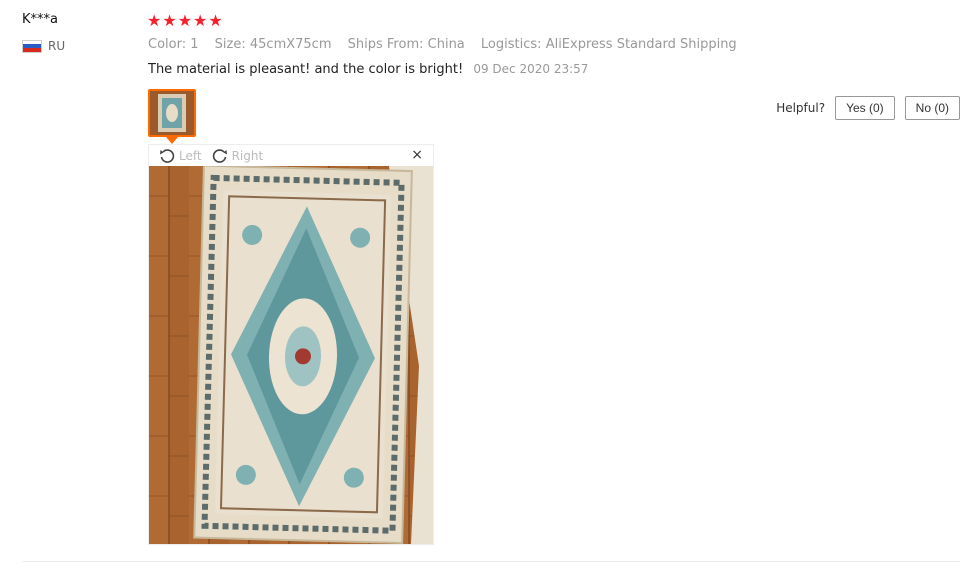  I want to click on rotate-left-label: Left, so click(190, 155).